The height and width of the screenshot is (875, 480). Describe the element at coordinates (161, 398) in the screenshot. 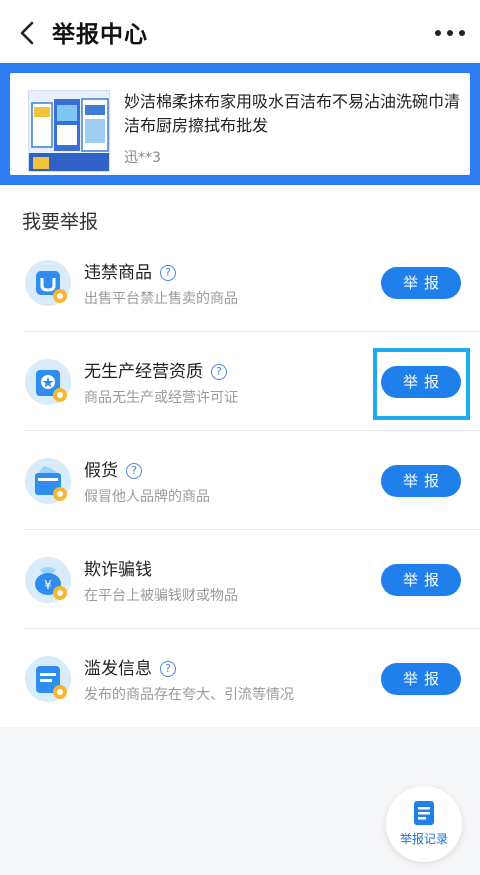

I see `report-row-desc: 商品无生产或经营许可证` at that location.